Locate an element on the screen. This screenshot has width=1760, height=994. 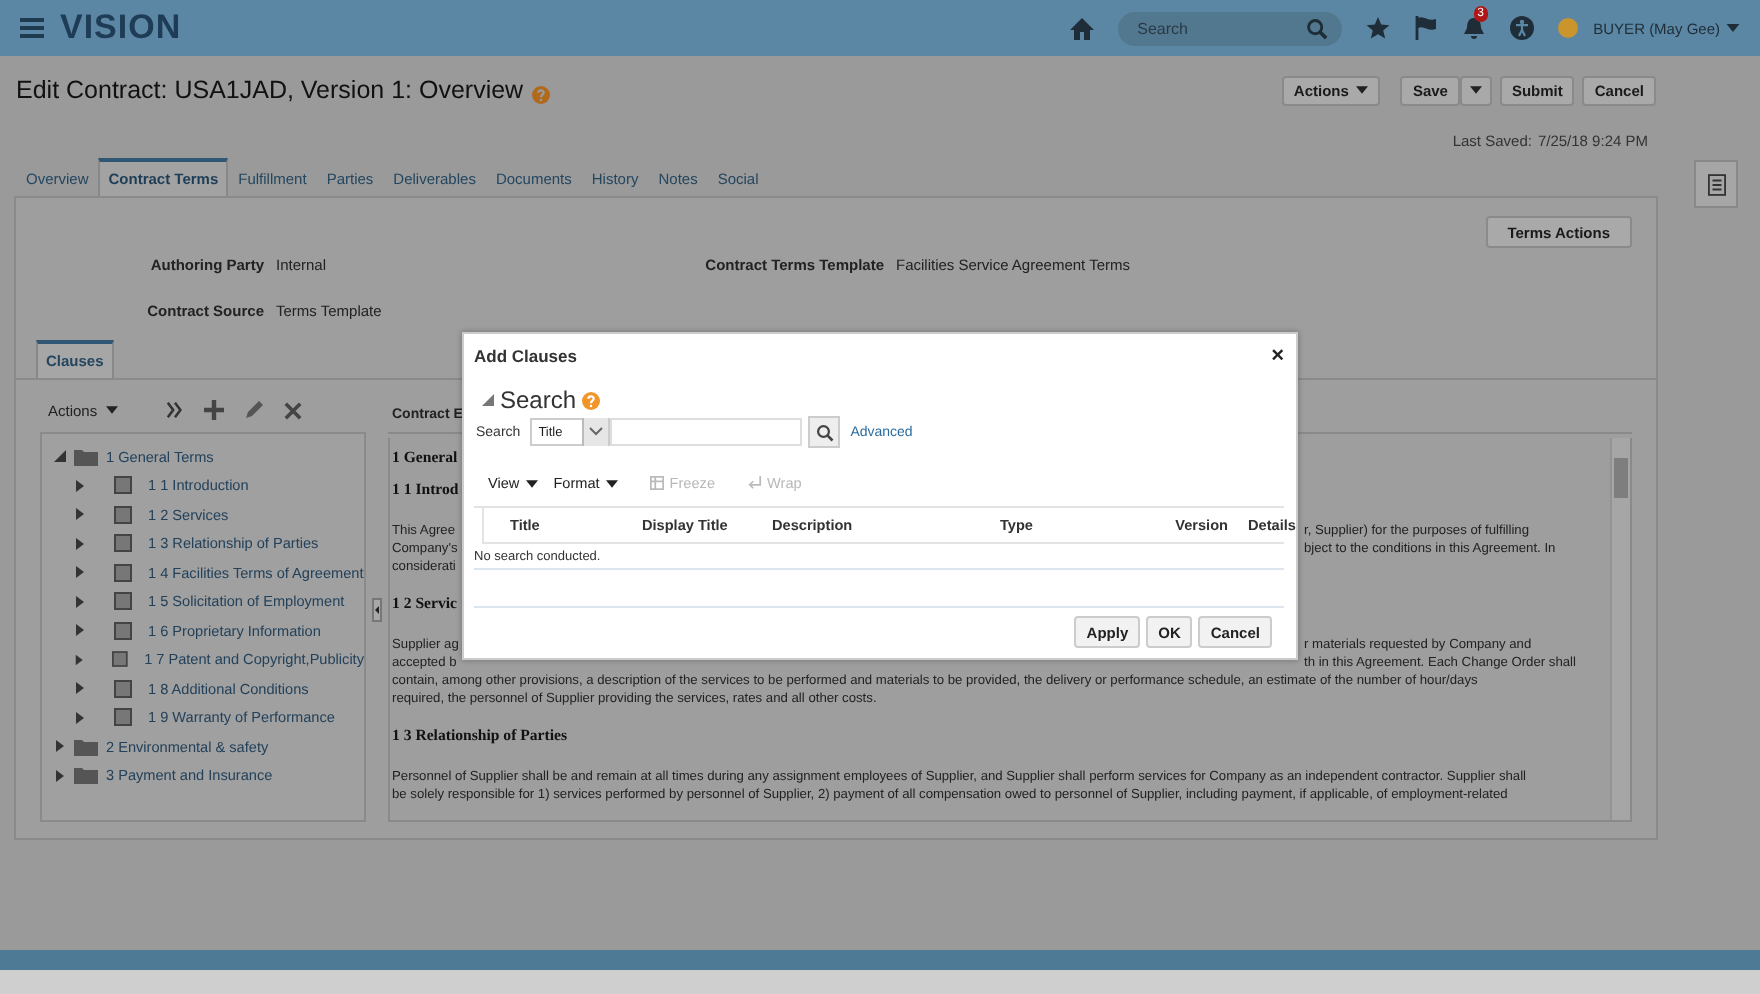
flag-icon is located at coordinates (1425, 28).